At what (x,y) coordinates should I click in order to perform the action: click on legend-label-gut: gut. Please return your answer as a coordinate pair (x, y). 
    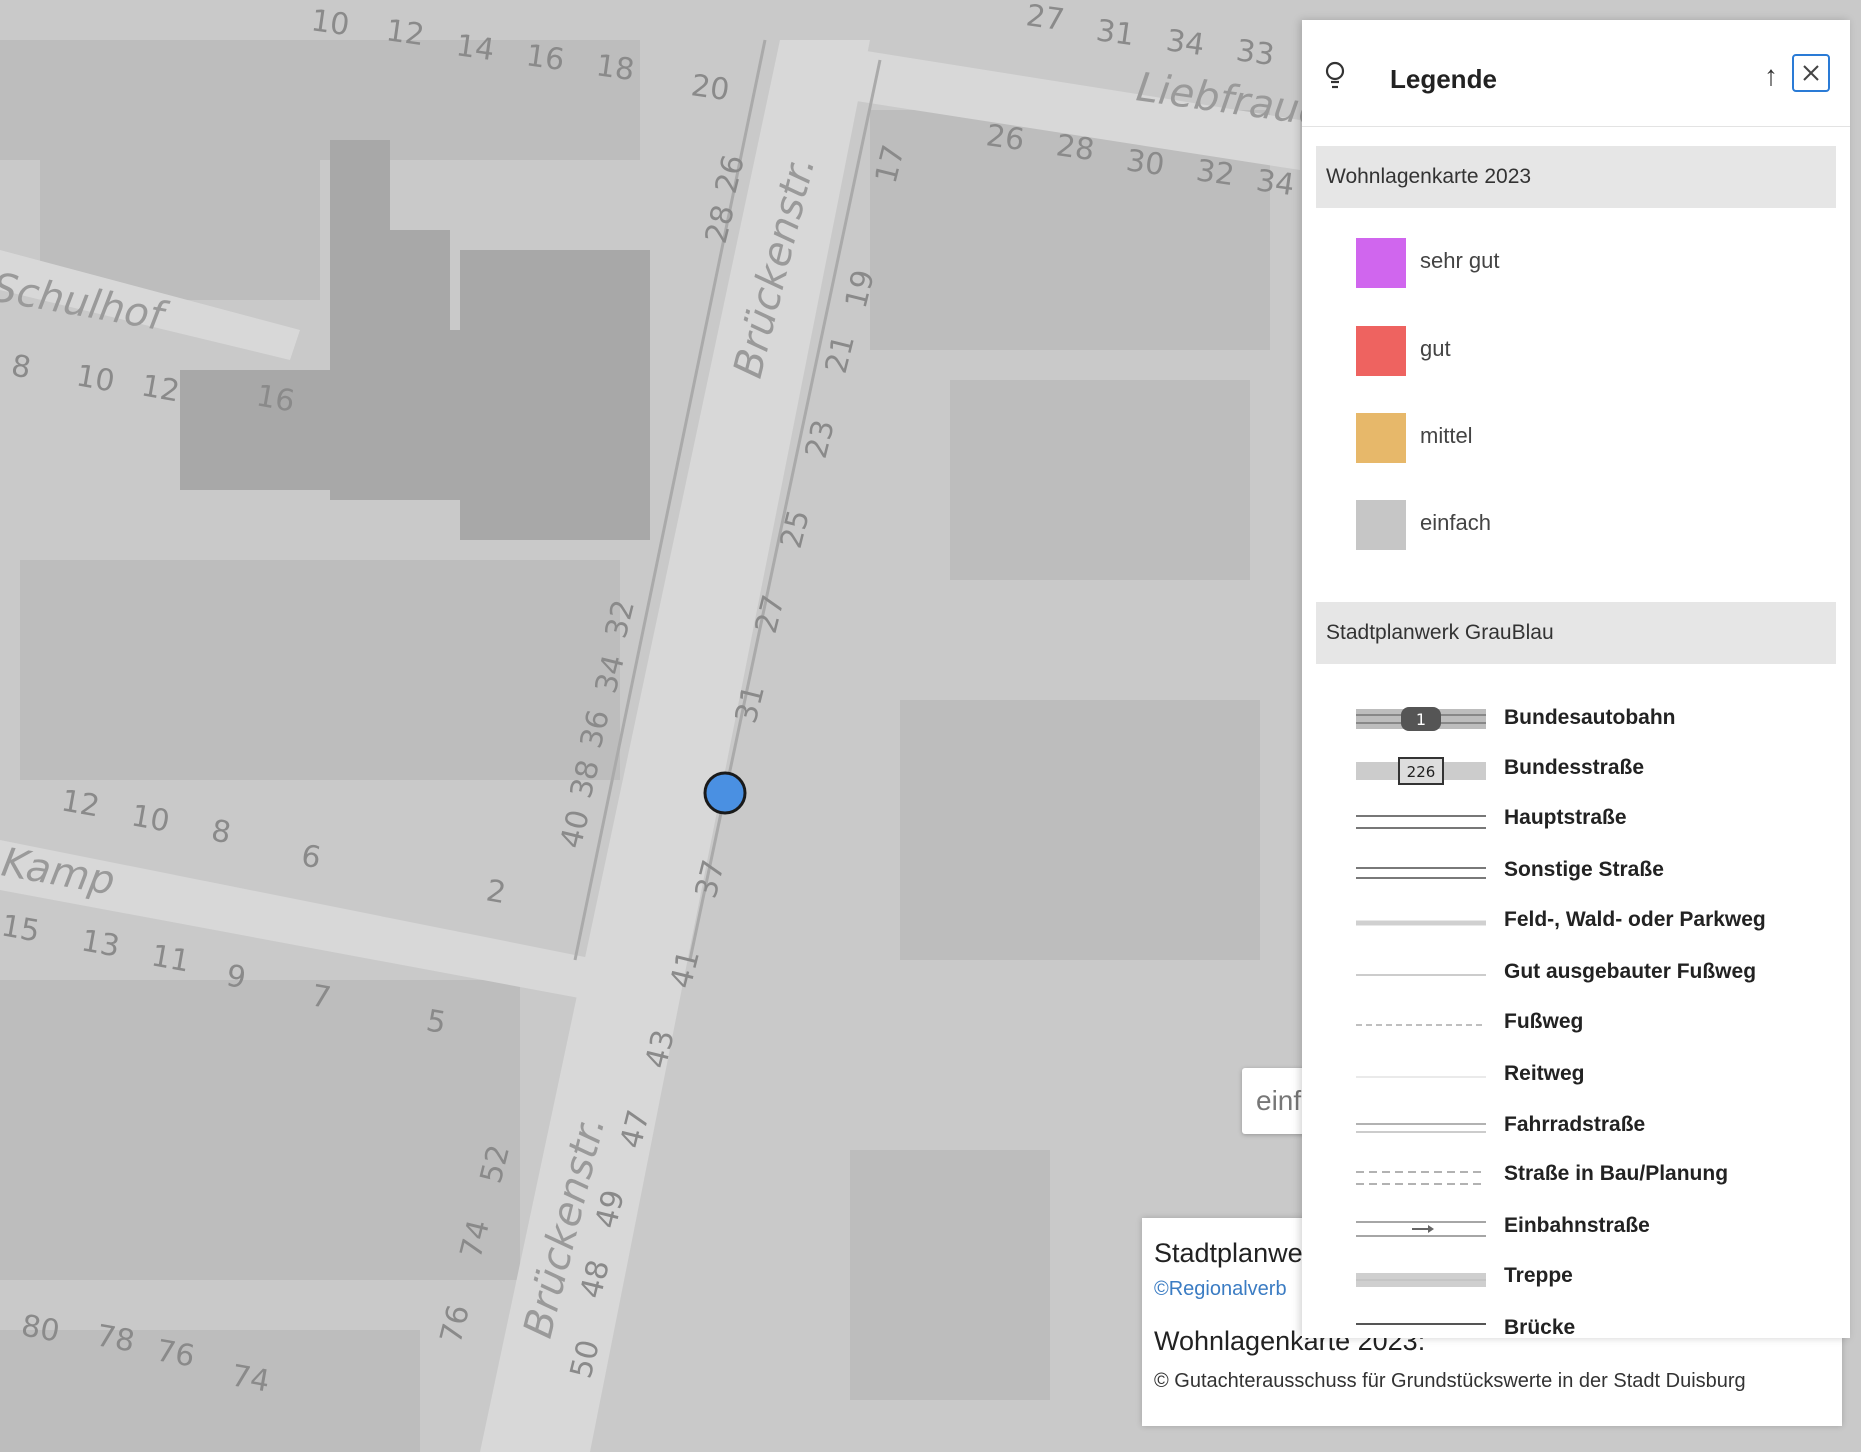
    Looking at the image, I should click on (1435, 348).